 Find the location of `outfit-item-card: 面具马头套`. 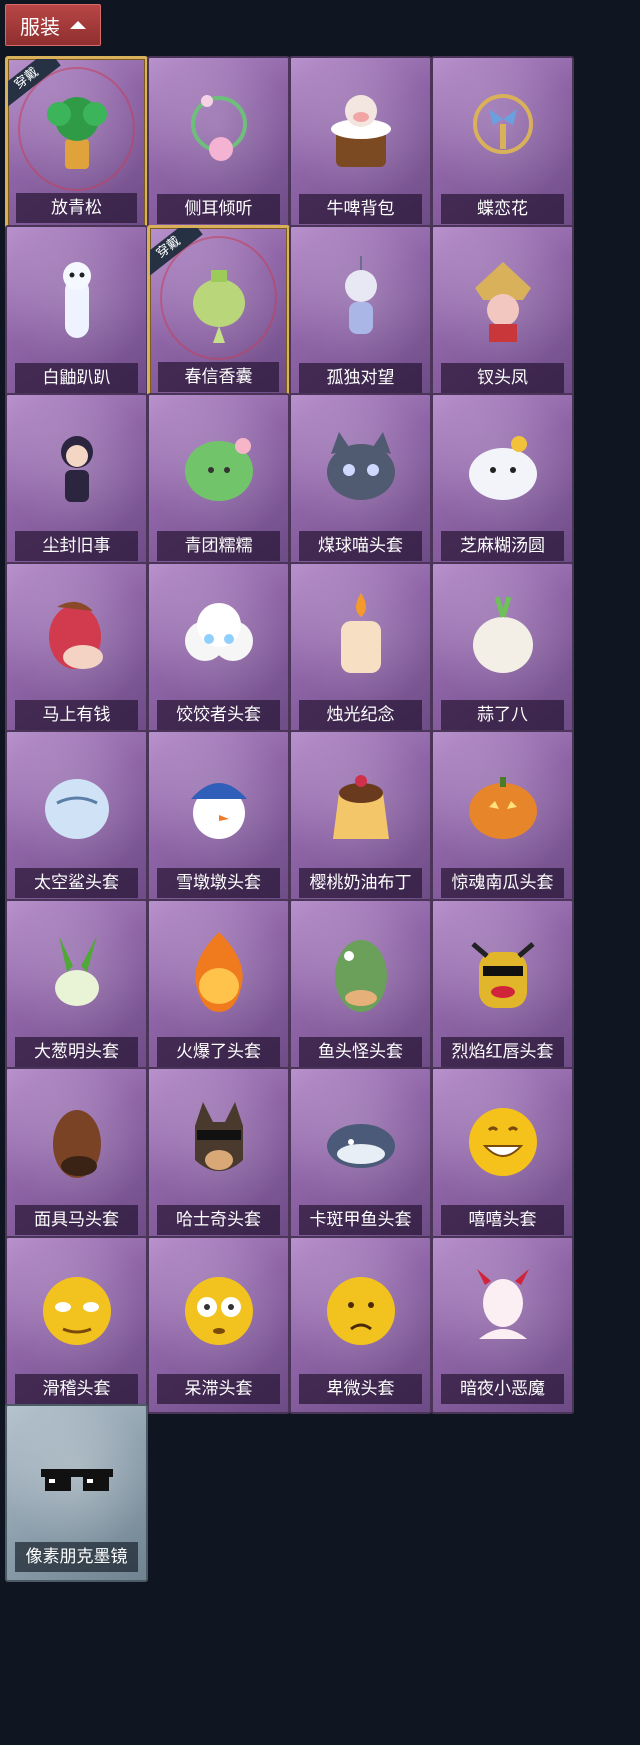

outfit-item-card: 面具马头套 is located at coordinates (76, 1156).